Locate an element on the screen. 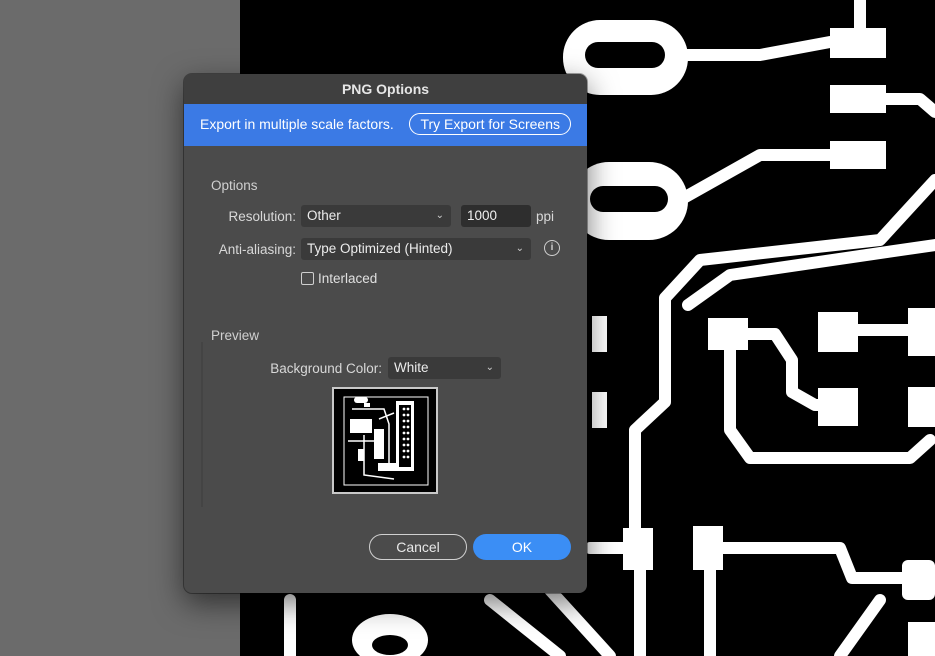  preview-section-label: Preview is located at coordinates (235, 335).